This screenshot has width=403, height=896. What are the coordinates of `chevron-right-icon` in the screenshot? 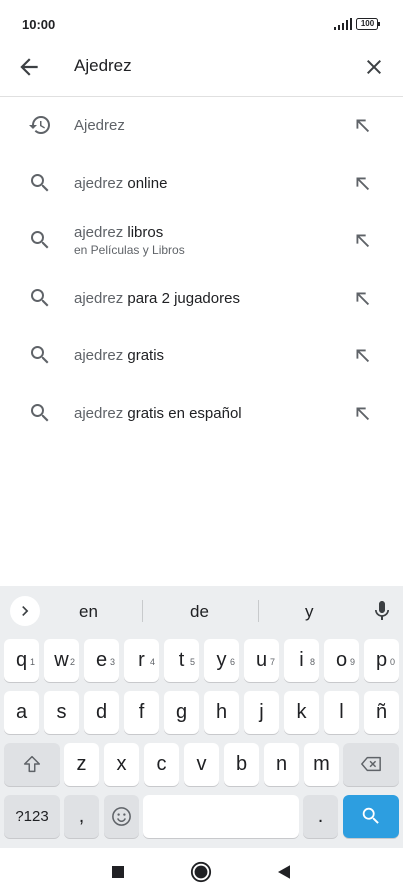 It's located at (25, 611).